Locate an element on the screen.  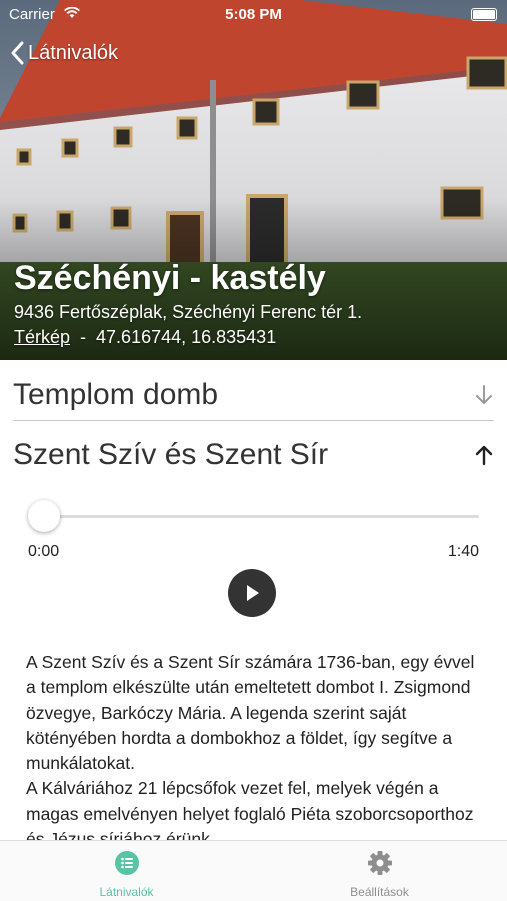
tab-label: Beállítások is located at coordinates (379, 892).